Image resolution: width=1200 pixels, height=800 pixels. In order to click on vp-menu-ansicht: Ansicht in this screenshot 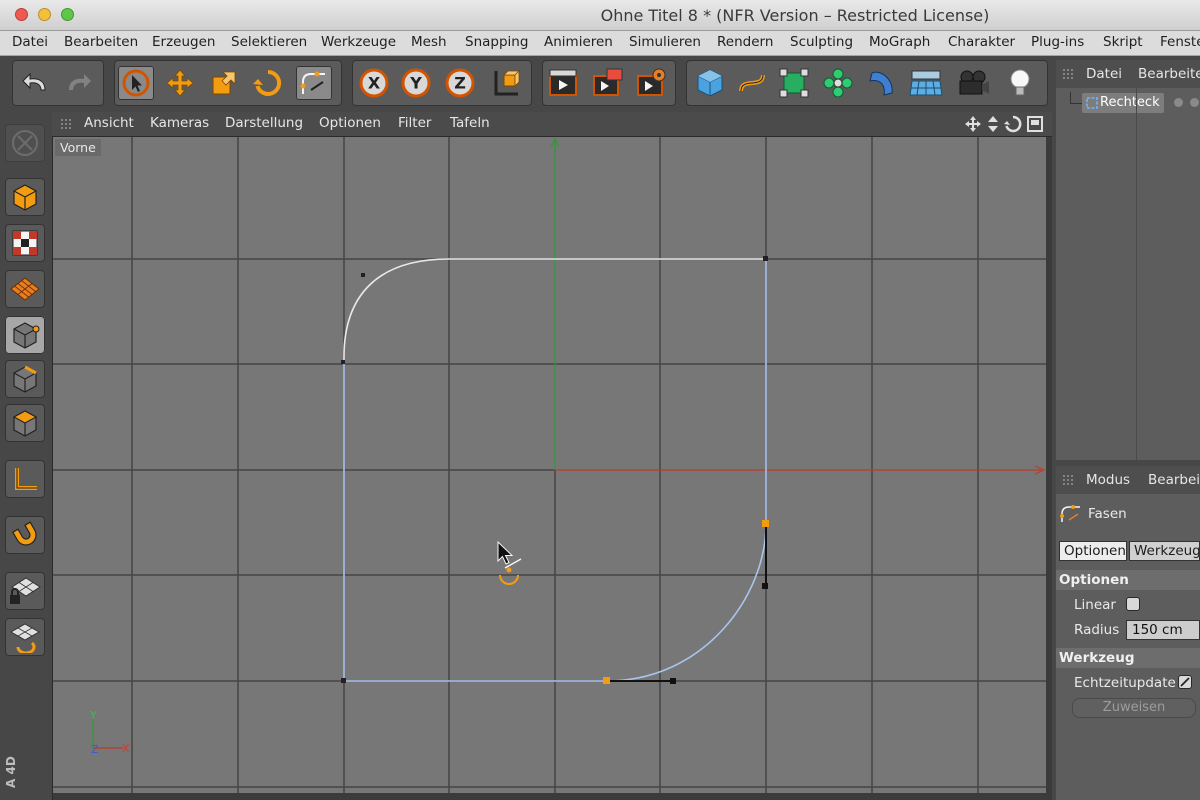, I will do `click(109, 123)`.